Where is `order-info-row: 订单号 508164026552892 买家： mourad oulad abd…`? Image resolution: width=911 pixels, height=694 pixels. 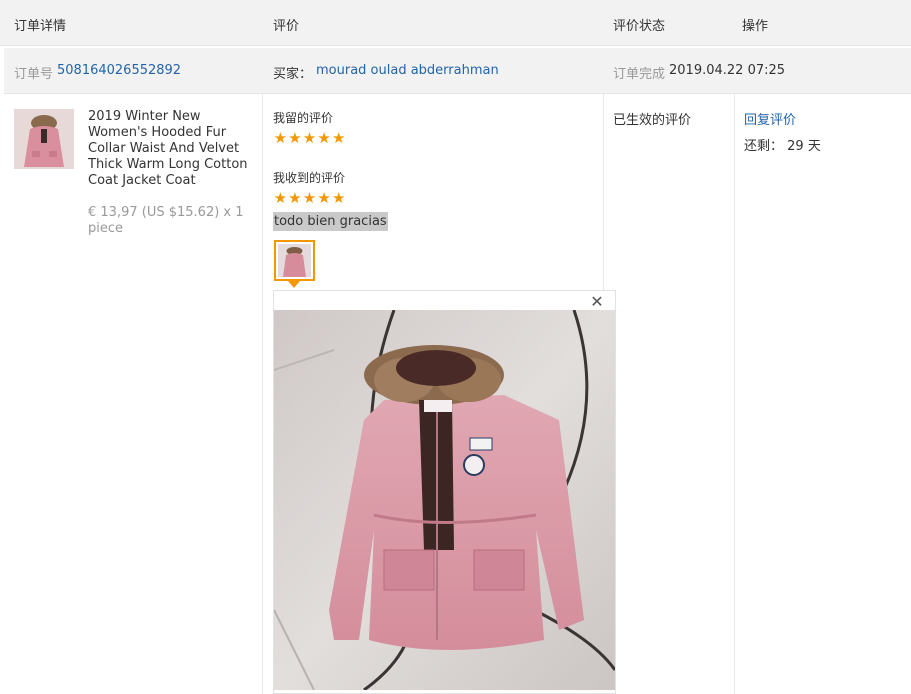 order-info-row: 订单号 508164026552892 买家： mourad oulad abd… is located at coordinates (457, 71).